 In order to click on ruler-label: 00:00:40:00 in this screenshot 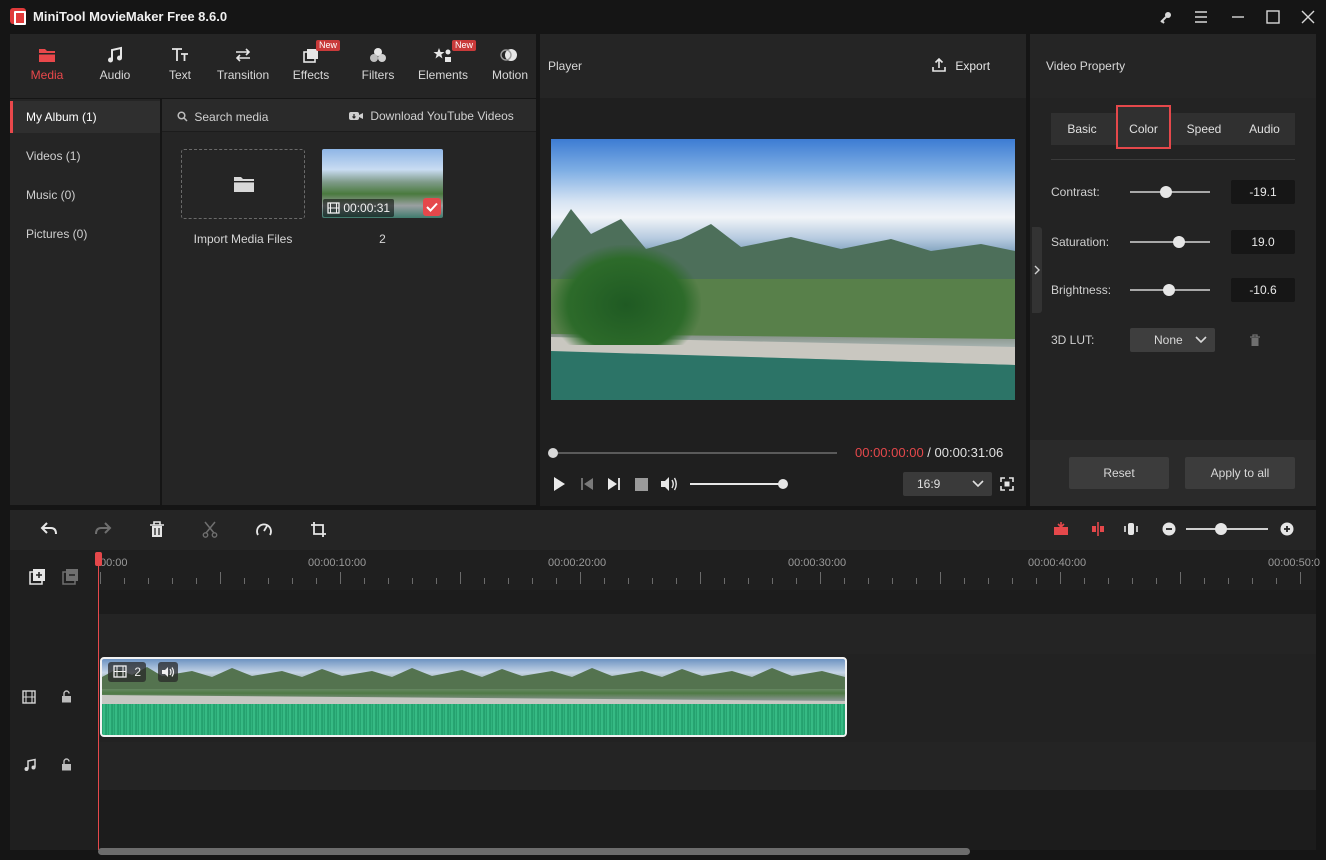, I will do `click(1057, 563)`.